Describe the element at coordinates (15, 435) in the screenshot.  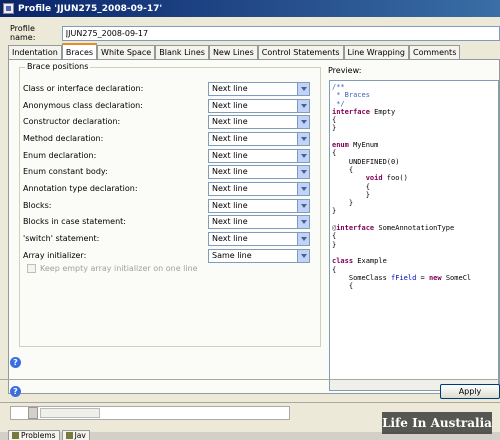
I see `problems-icon` at that location.